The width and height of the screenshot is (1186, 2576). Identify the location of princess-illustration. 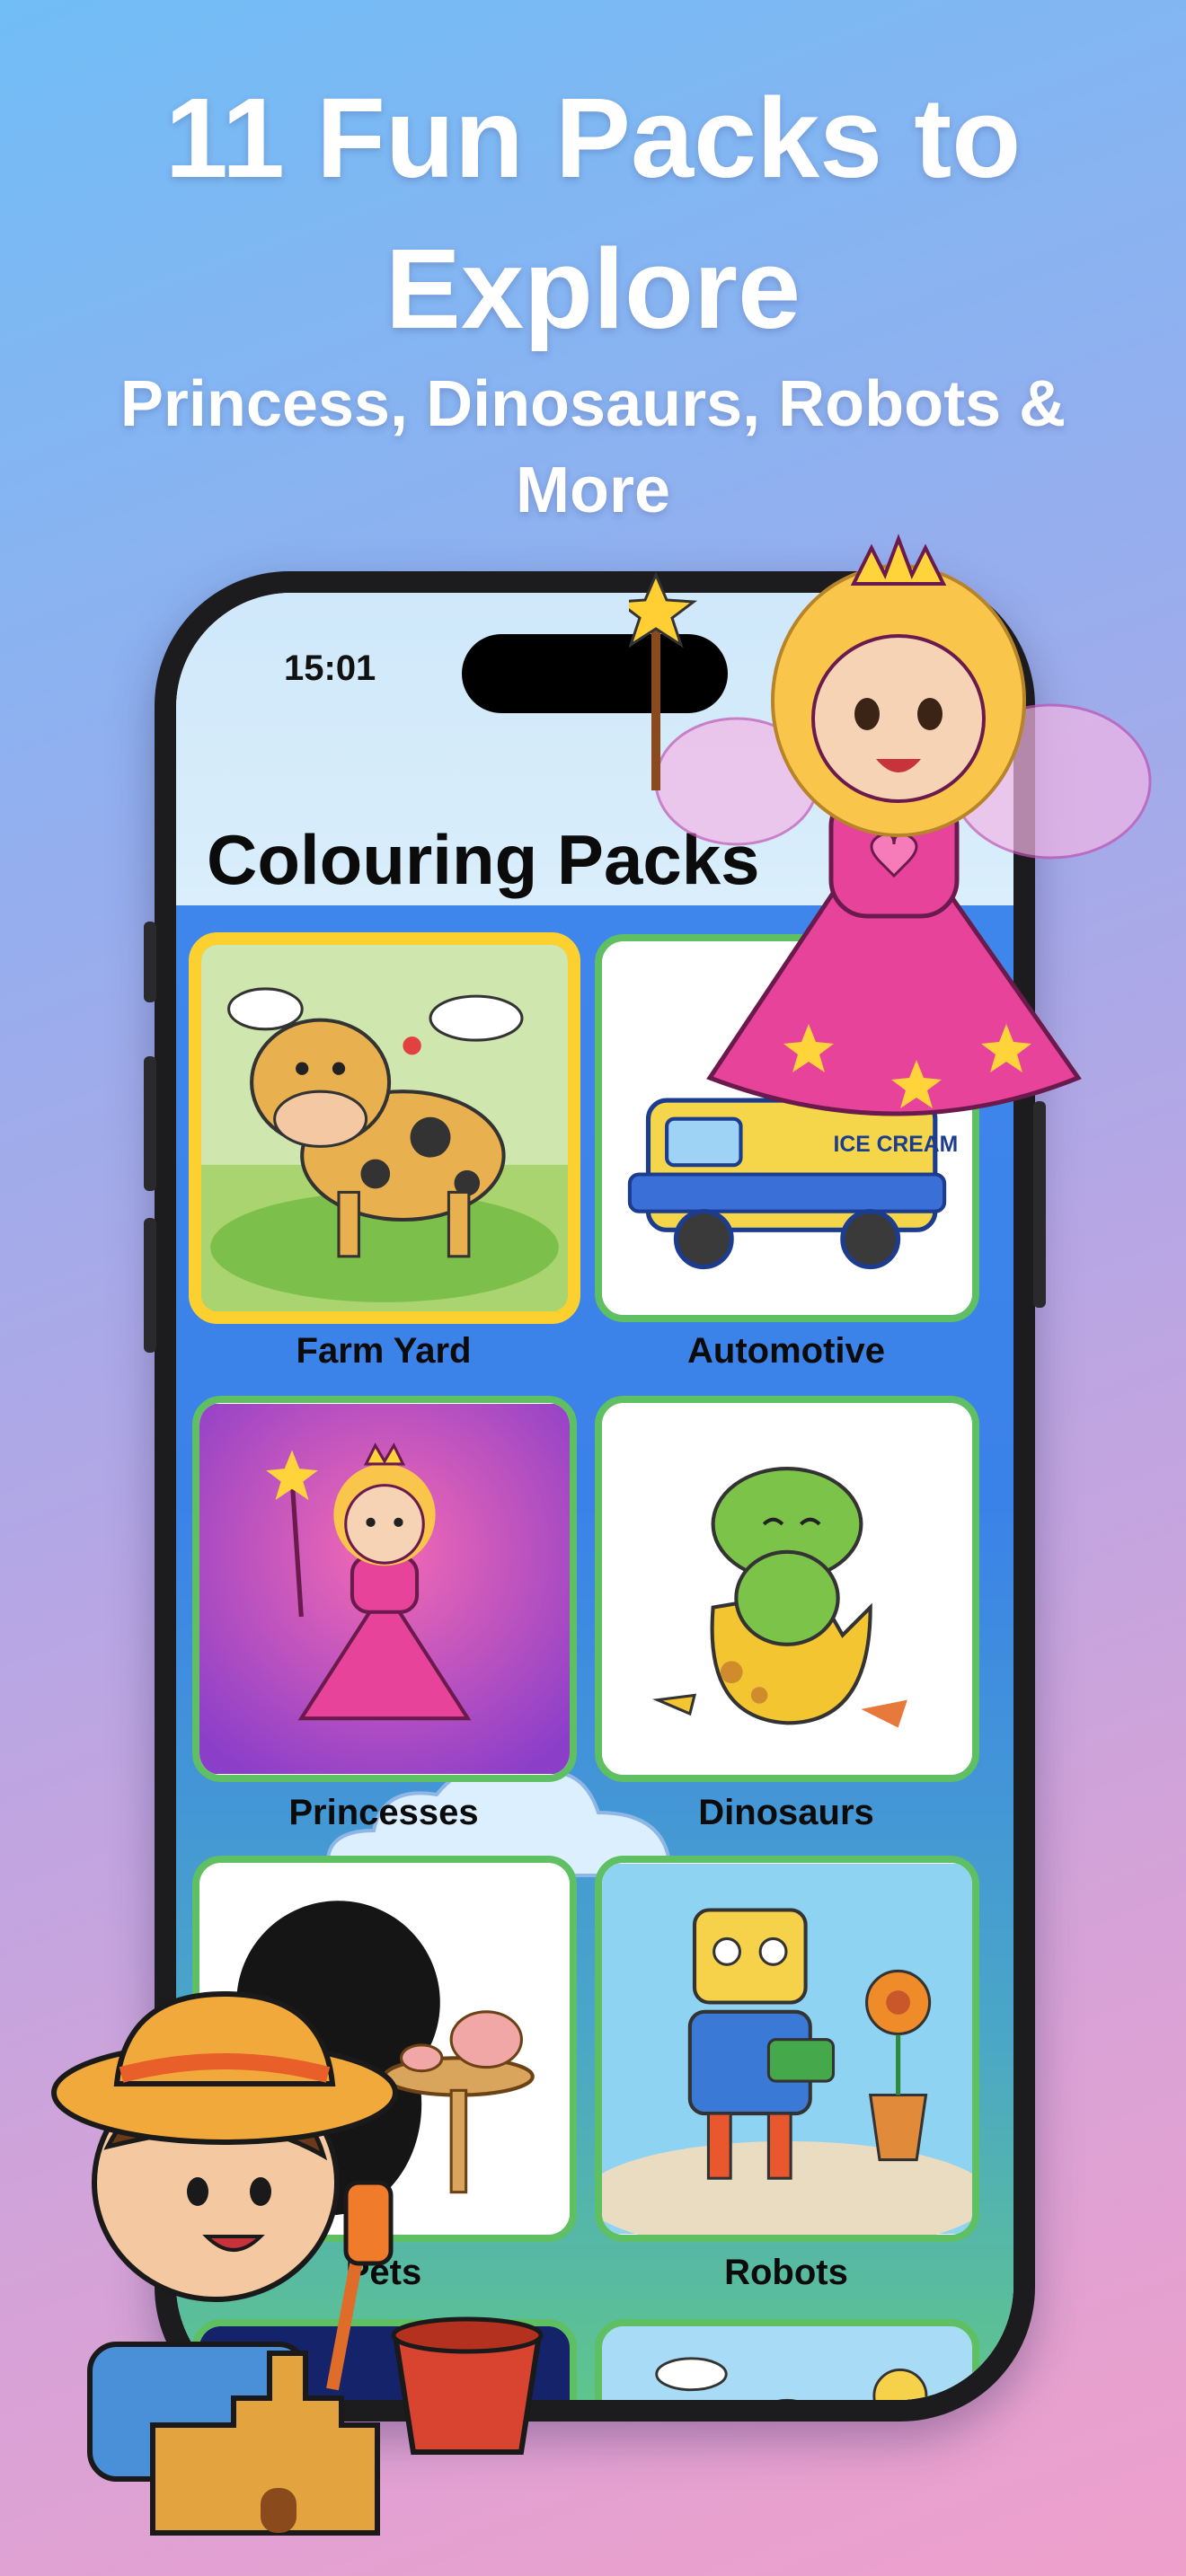
(384, 1589).